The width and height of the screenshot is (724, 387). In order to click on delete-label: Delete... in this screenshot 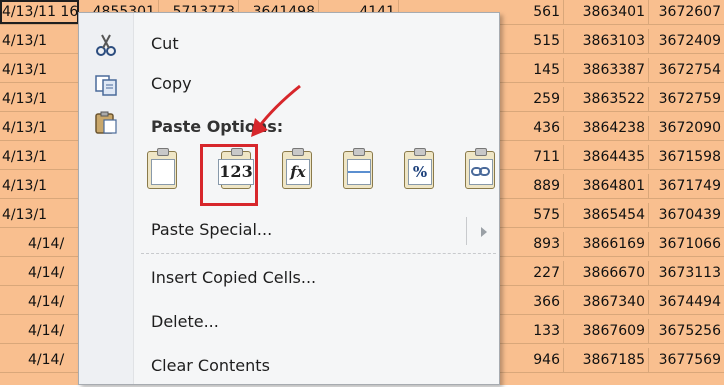, I will do `click(185, 321)`.